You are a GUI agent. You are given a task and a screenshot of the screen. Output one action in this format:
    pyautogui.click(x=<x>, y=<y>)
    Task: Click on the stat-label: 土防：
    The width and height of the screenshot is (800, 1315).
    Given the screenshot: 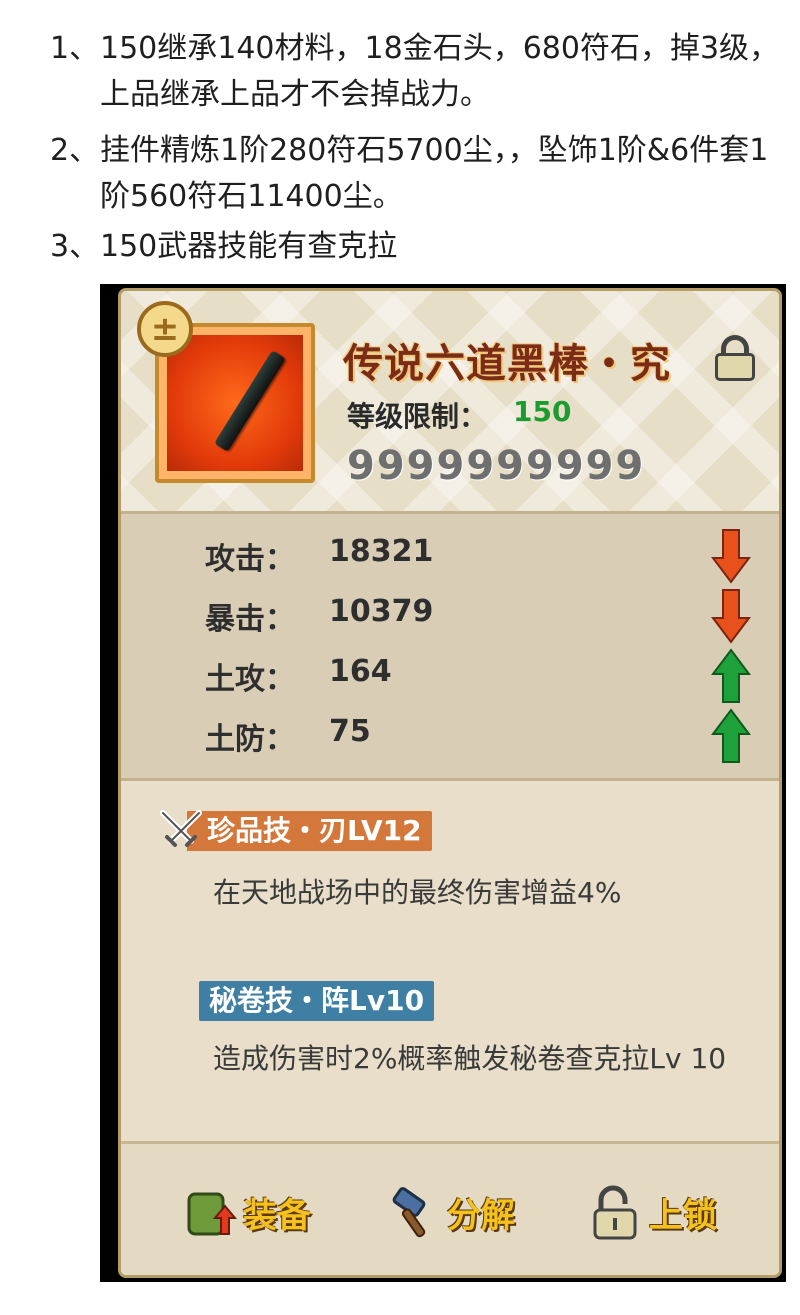 What is the action you would take?
    pyautogui.click(x=250, y=739)
    